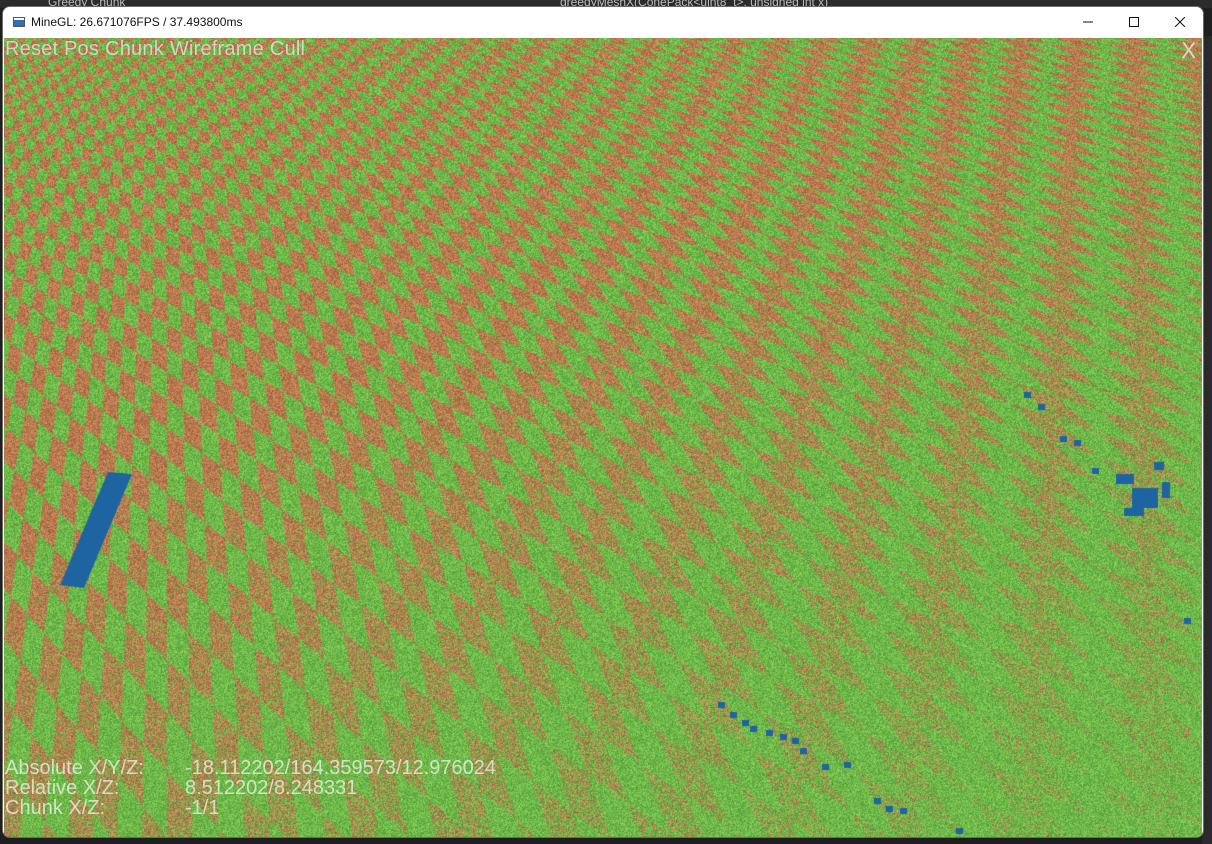 The image size is (1212, 844). Describe the element at coordinates (217, 49) in the screenshot. I see `wireframe-button: Wireframe` at that location.